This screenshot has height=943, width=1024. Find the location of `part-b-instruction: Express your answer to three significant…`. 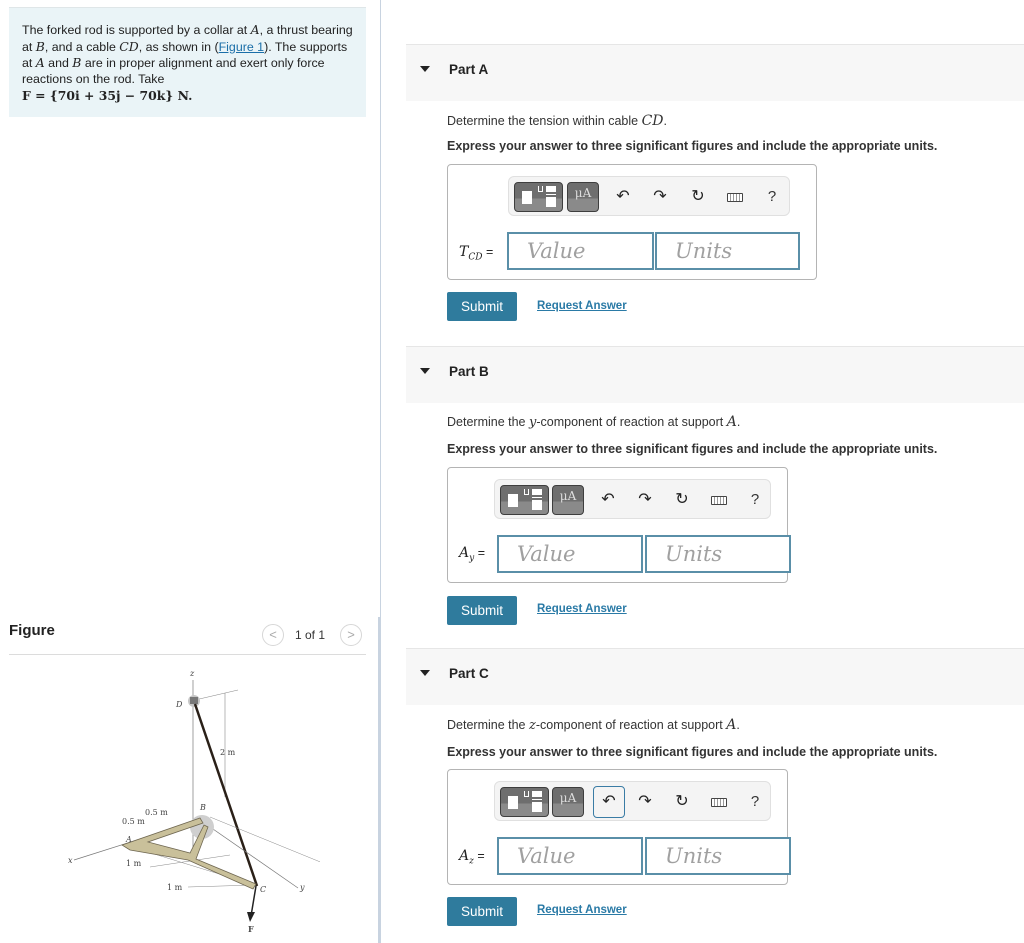

part-b-instruction: Express your answer to three significant… is located at coordinates (692, 449).